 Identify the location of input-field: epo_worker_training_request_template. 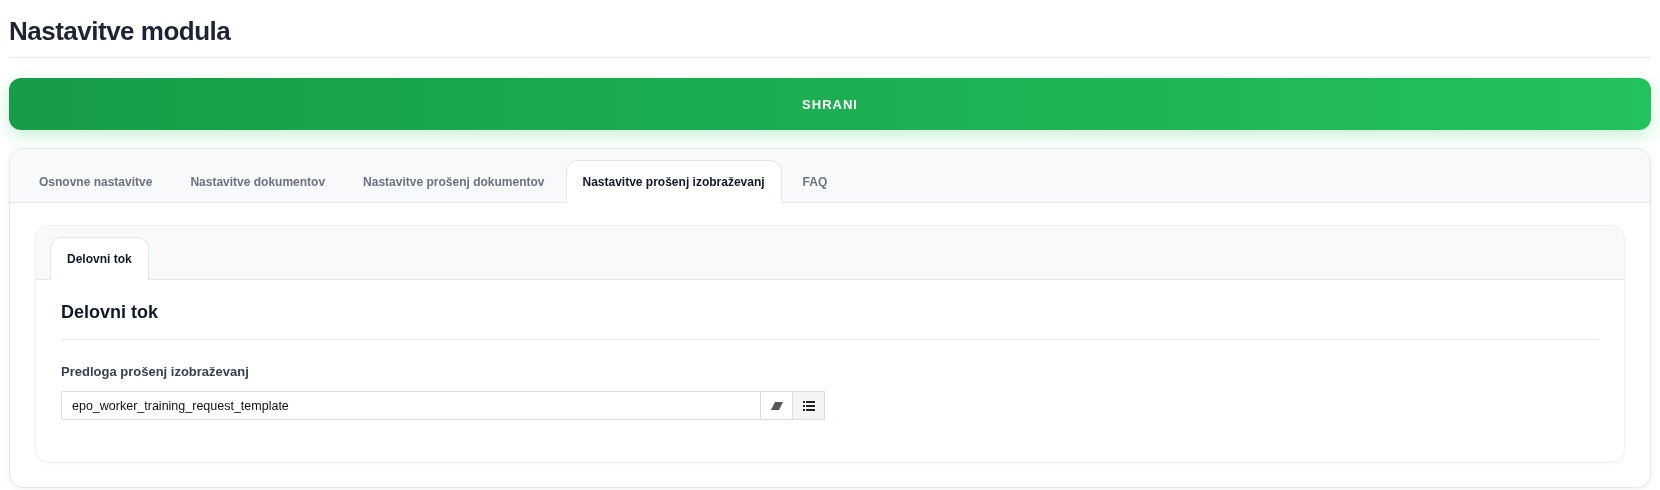
(411, 405).